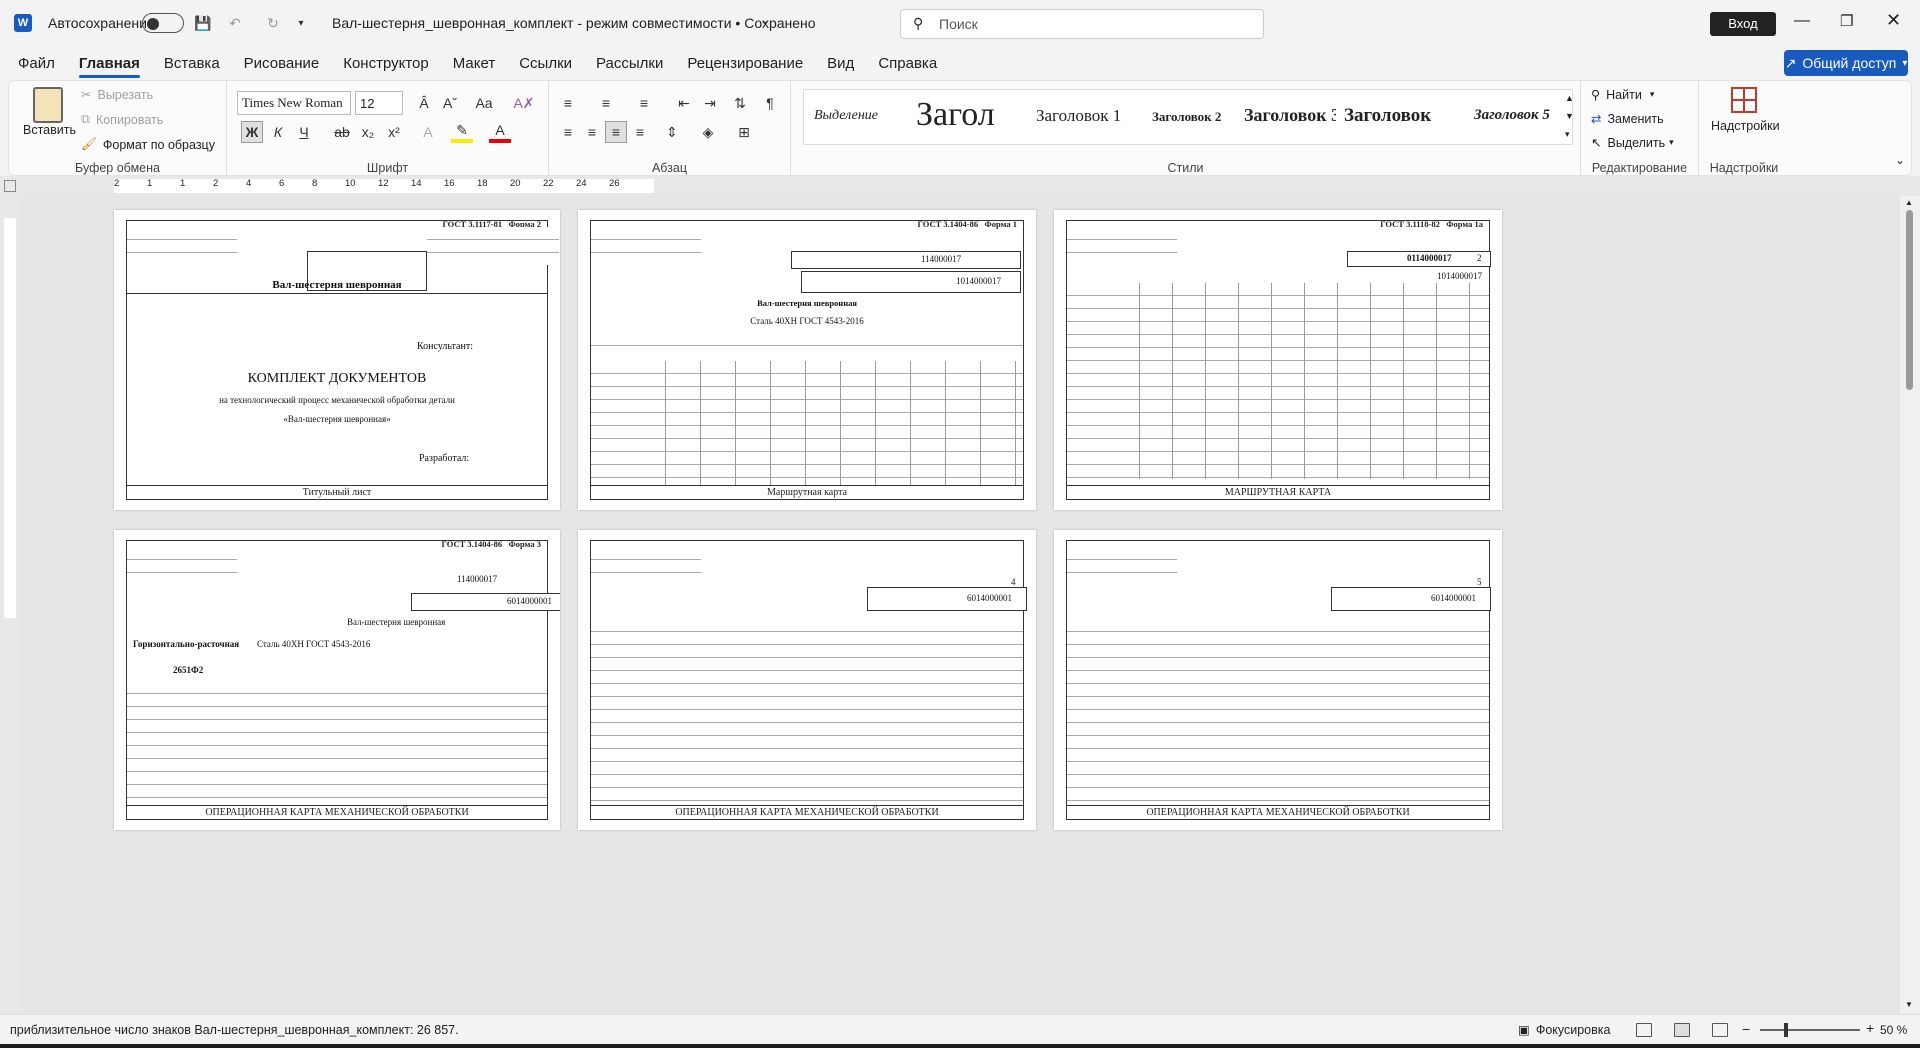  I want to click on tab-home: Главная, so click(109, 63).